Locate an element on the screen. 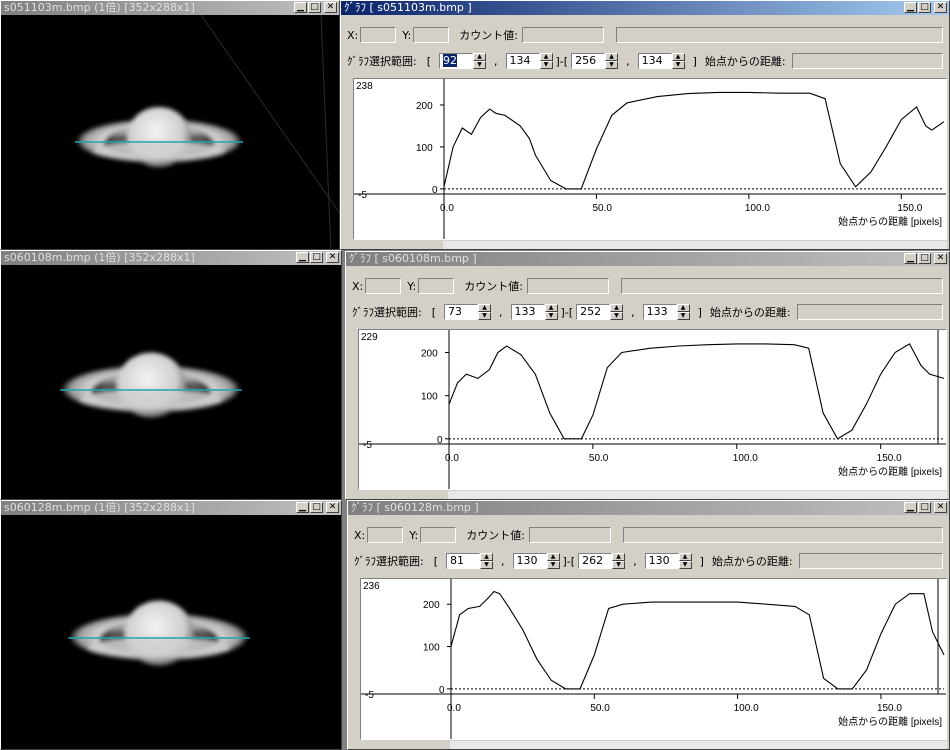 This screenshot has width=950, height=750. end-x-spin-input: 262 is located at coordinates (595, 561).